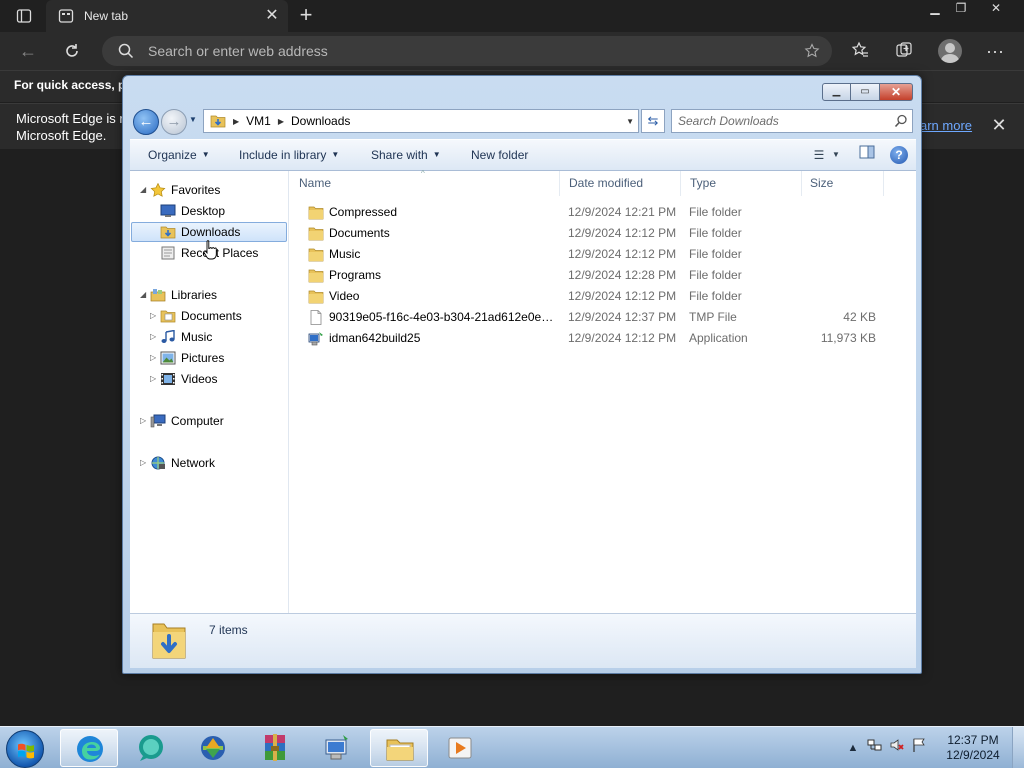  Describe the element at coordinates (213, 748) in the screenshot. I see `taskbar-idm` at that location.